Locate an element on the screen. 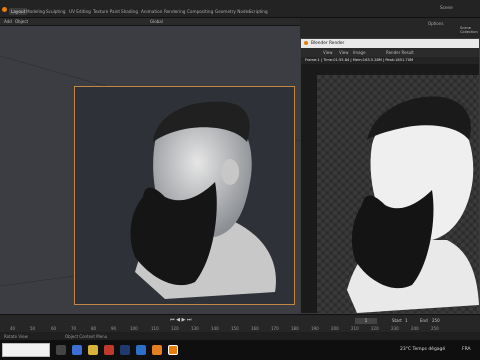 The image size is (480, 360). current-frame-field: 1 is located at coordinates (366, 321).